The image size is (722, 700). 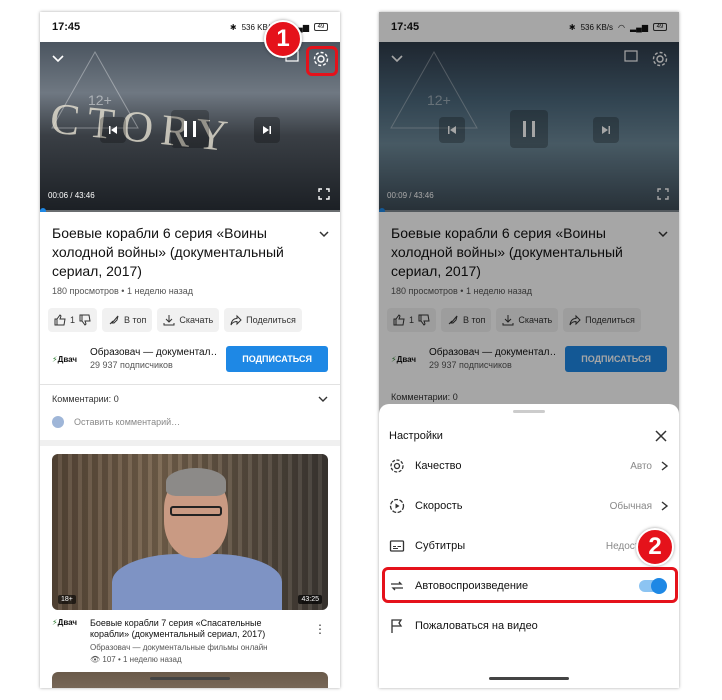 What do you see at coordinates (661, 436) in the screenshot?
I see `close-icon` at bounding box center [661, 436].